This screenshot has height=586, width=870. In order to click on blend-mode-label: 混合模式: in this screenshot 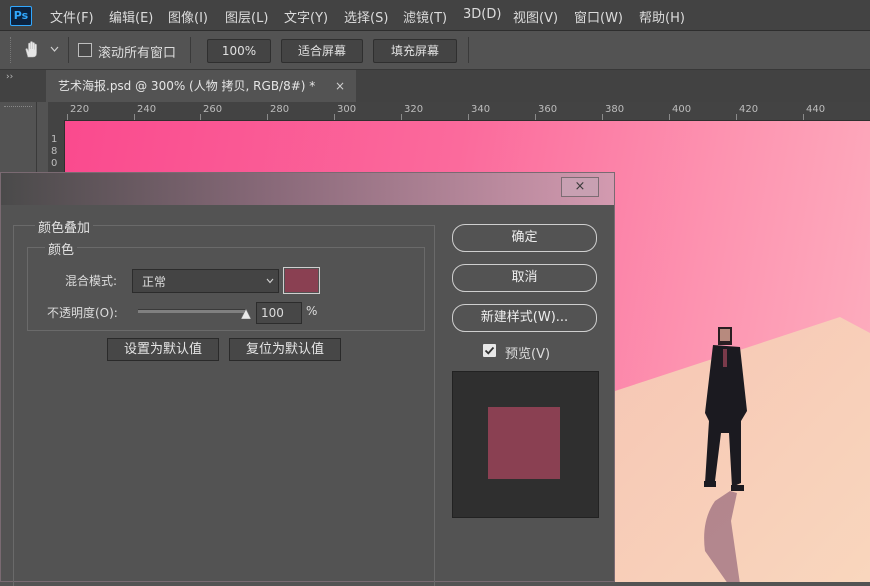, I will do `click(91, 281)`.